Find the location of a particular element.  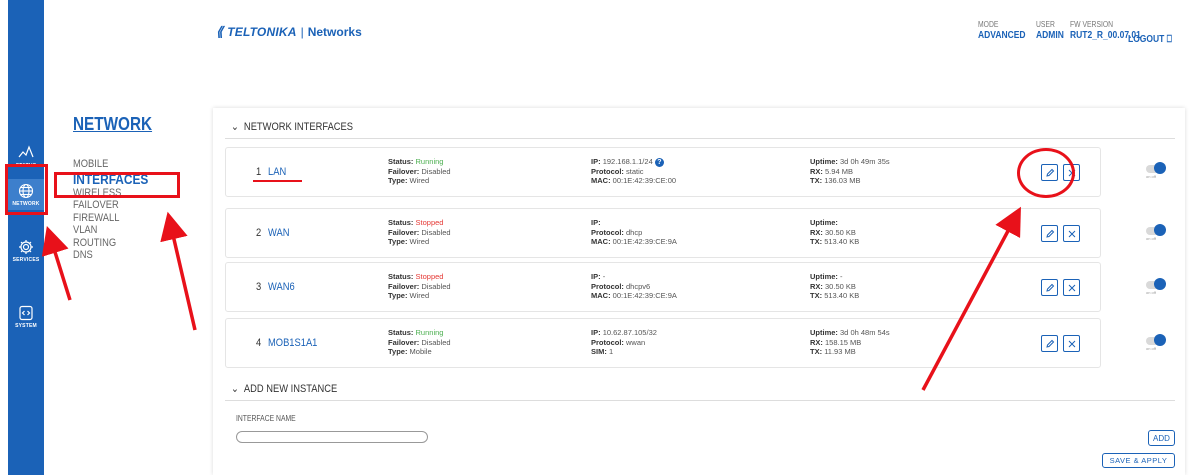

help-icon: ? is located at coordinates (659, 162).